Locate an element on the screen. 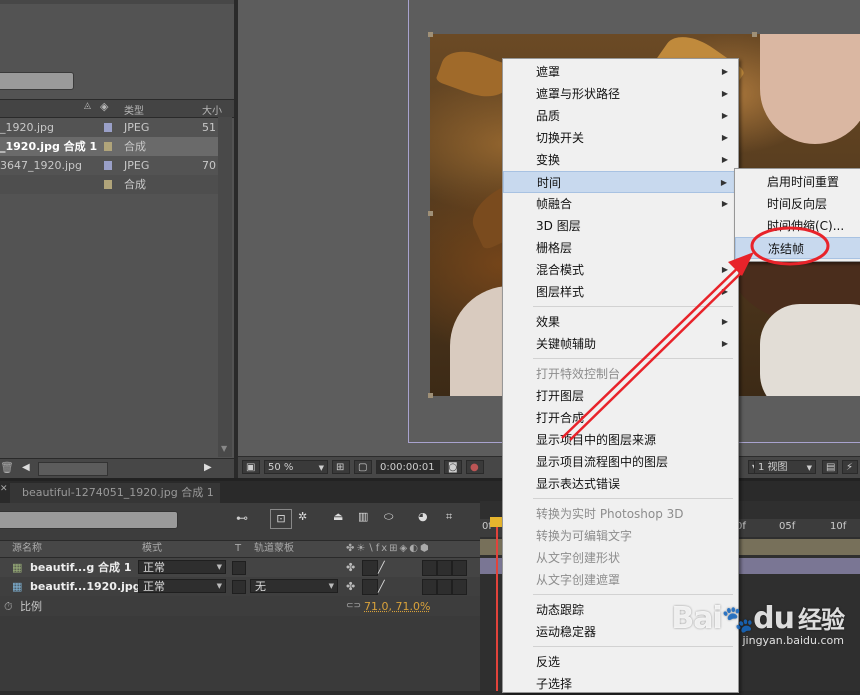 The image size is (860, 695). paw-icon: 🐾 is located at coordinates (737, 620).